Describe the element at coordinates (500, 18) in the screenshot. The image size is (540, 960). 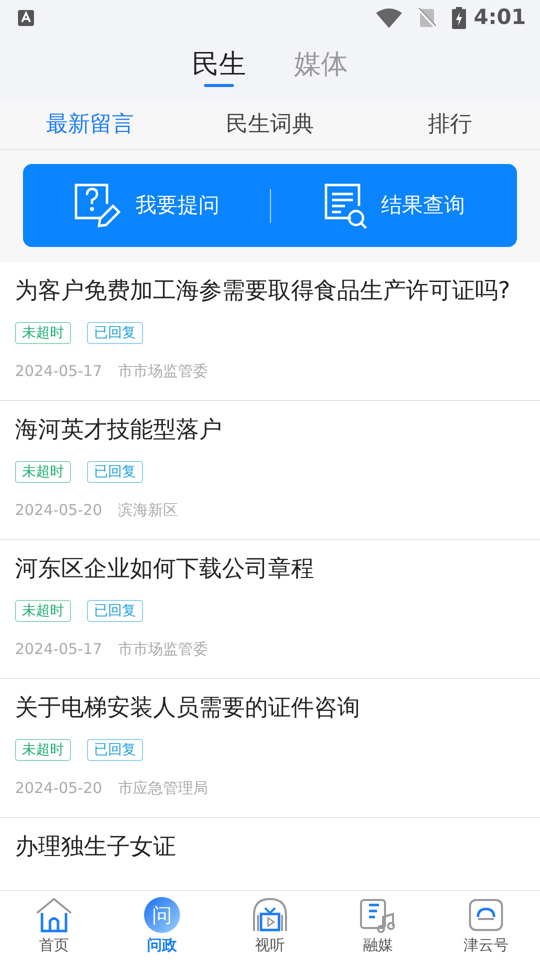
I see `status-time: 4:01` at that location.